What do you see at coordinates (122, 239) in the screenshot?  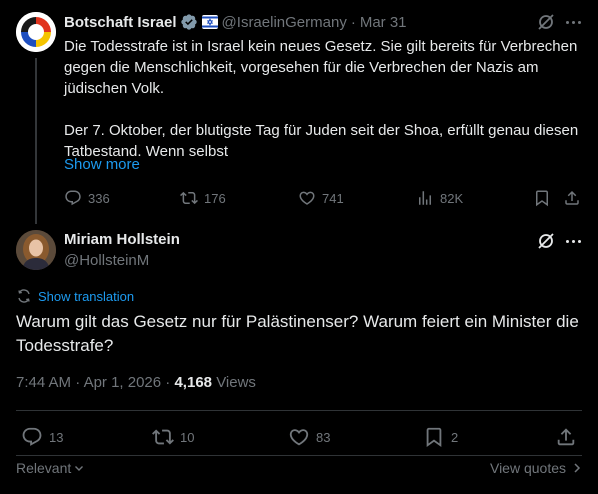 I see `author-display-name: Miriam Hollstein` at bounding box center [122, 239].